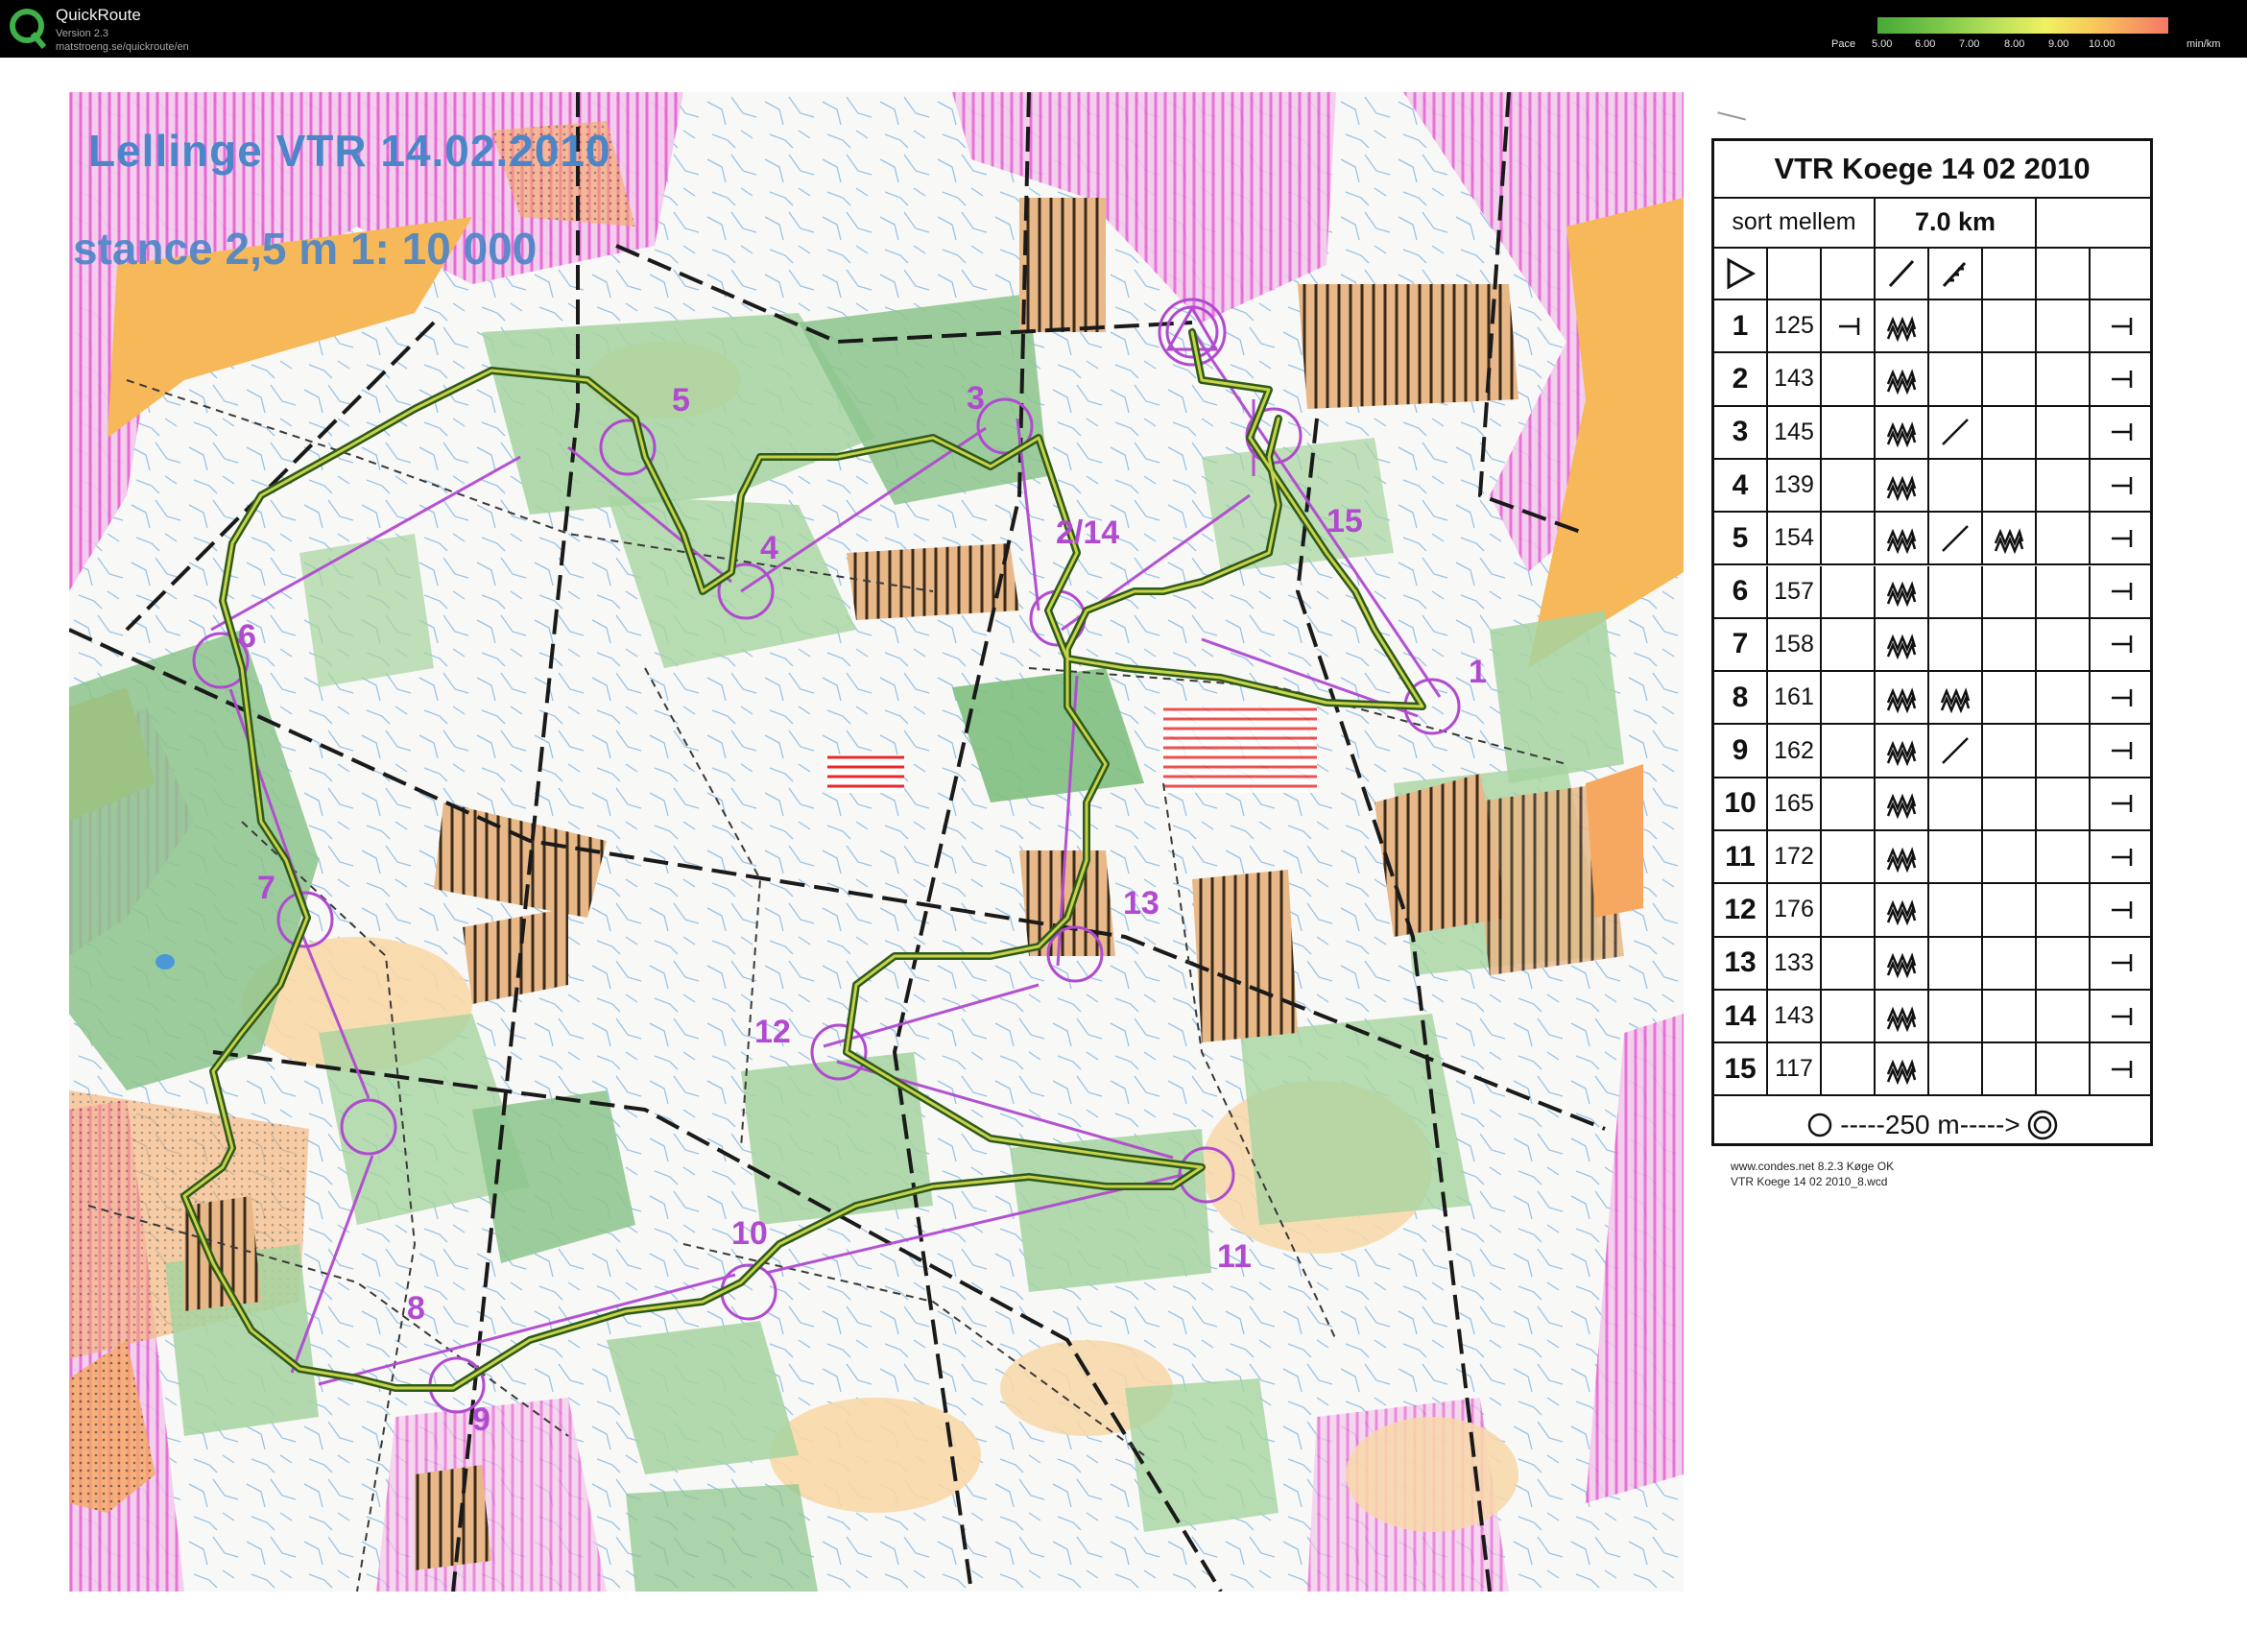 The image size is (2247, 1652). Describe the element at coordinates (1795, 910) in the screenshot. I see `control-code: 176` at that location.